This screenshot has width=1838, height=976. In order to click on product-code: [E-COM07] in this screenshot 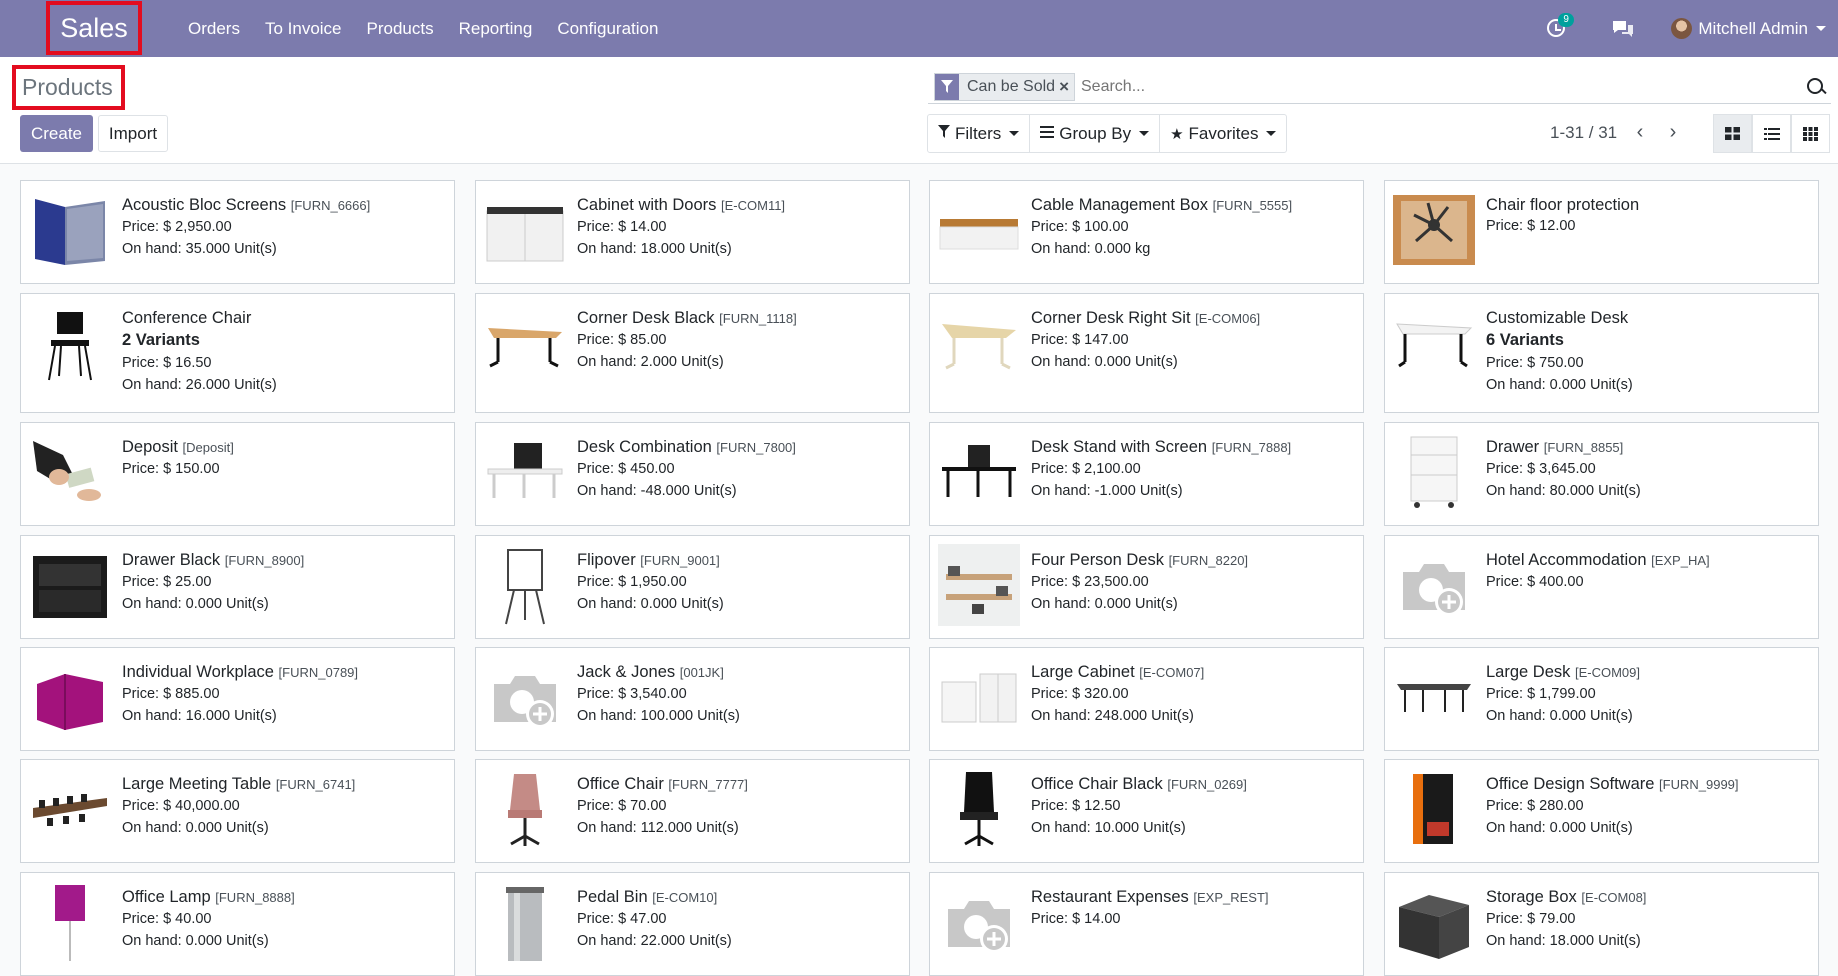, I will do `click(1172, 672)`.